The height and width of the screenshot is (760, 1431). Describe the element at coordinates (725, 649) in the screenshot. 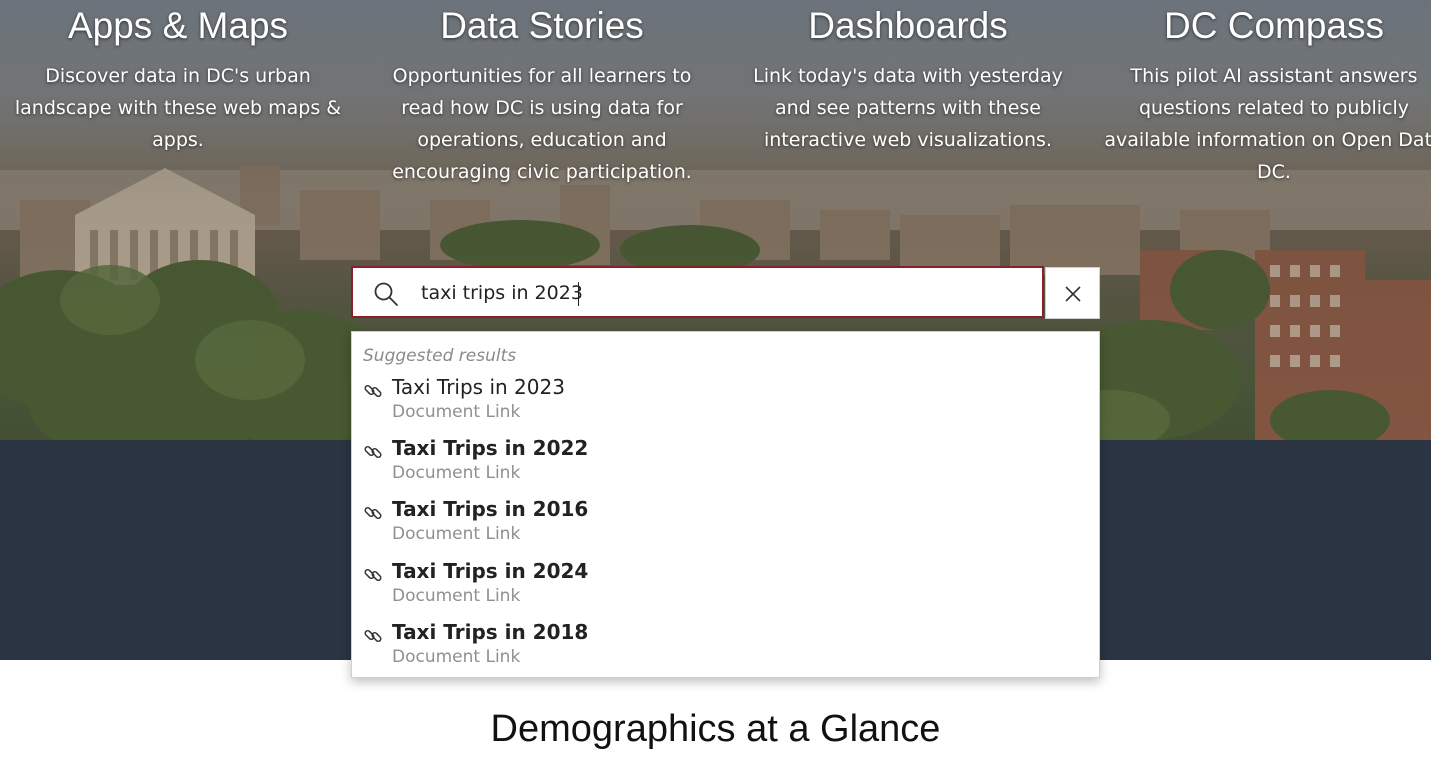

I see `suggestion-item: Taxi Trips in 2018 Document Link` at that location.